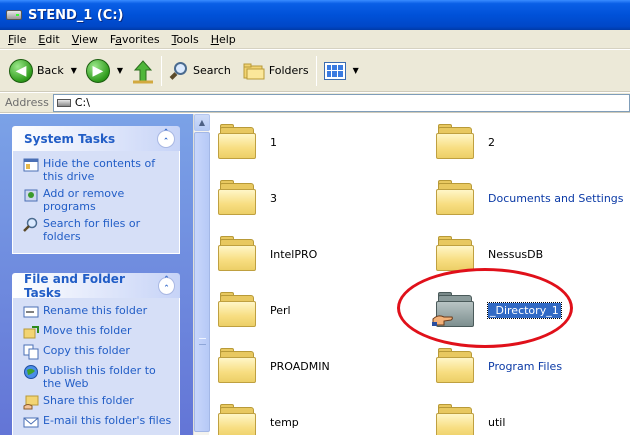 This screenshot has height=435, width=630. I want to click on search-label: Search, so click(212, 70).